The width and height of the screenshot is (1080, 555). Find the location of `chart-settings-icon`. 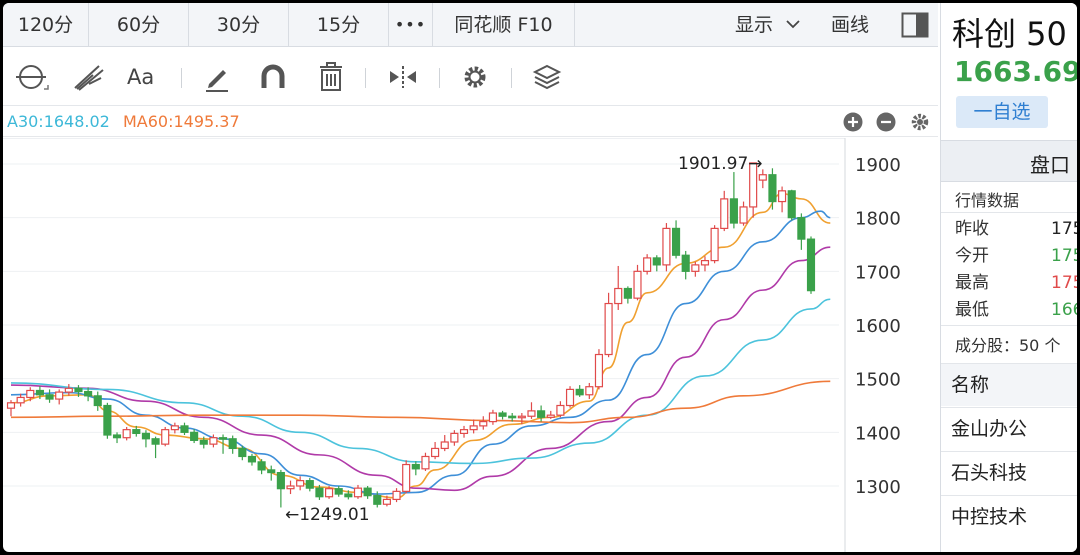

chart-settings-icon is located at coordinates (920, 122).